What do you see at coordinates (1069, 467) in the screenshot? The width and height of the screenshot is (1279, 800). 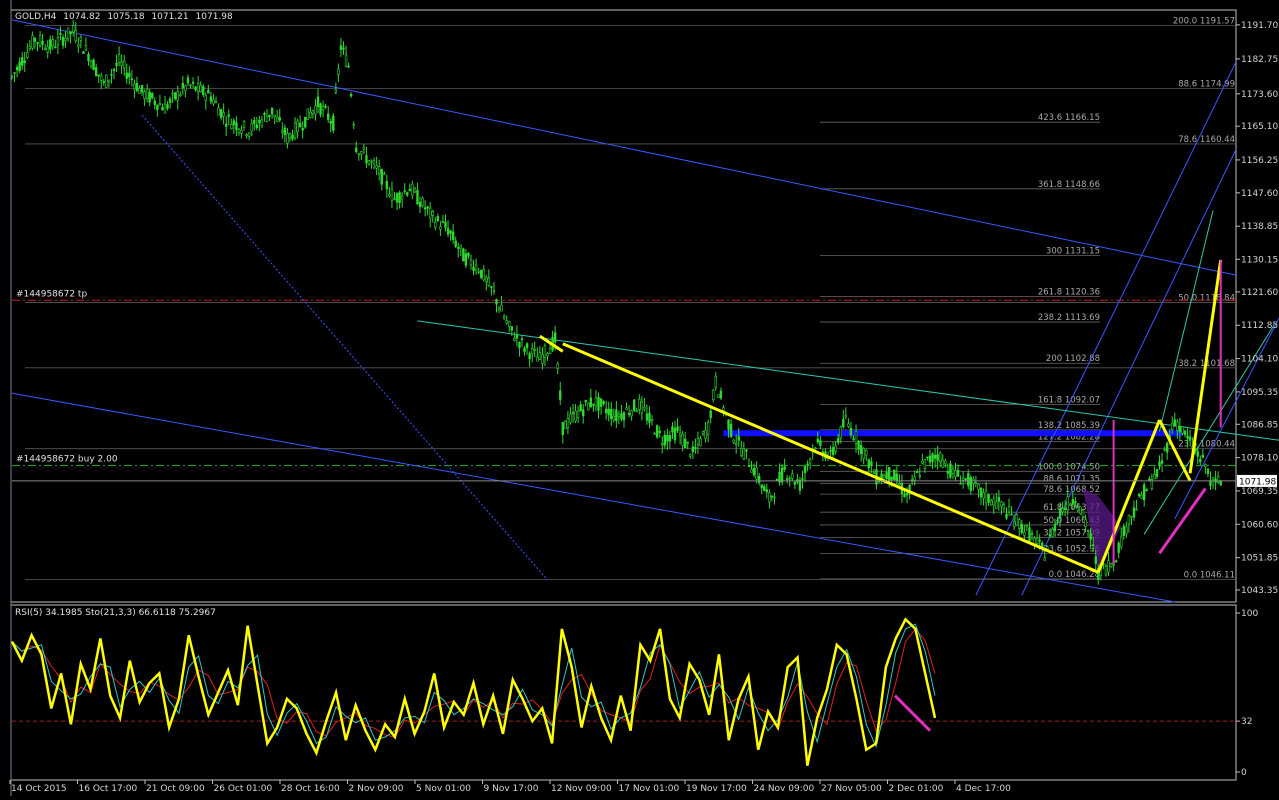 I see `fib-level-label: 100.0 1074.50` at bounding box center [1069, 467].